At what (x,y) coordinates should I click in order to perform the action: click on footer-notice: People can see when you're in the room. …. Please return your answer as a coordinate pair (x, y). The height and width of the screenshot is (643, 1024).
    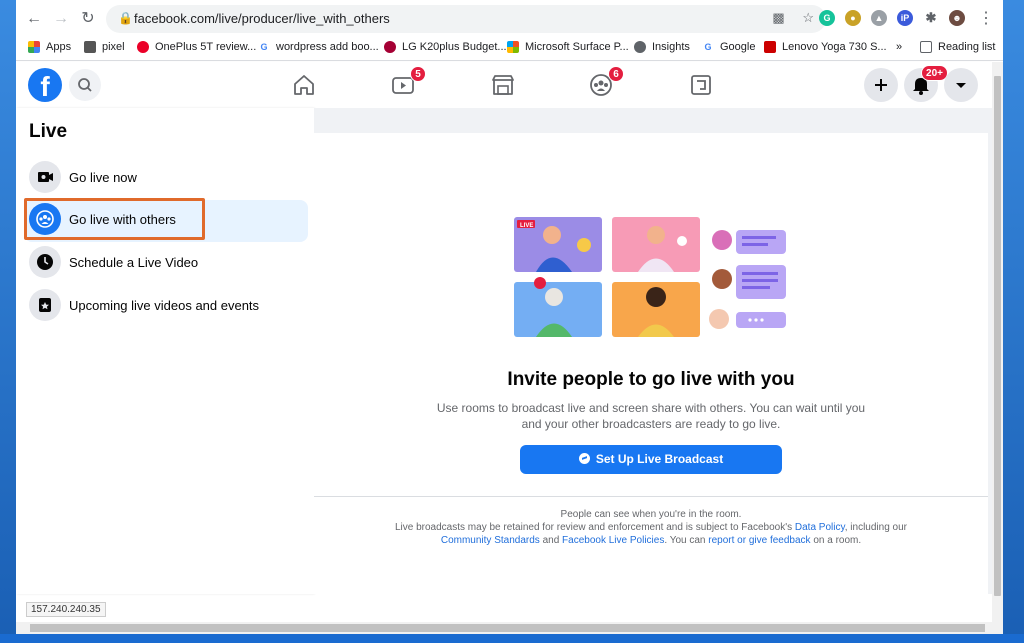
    Looking at the image, I should click on (650, 527).